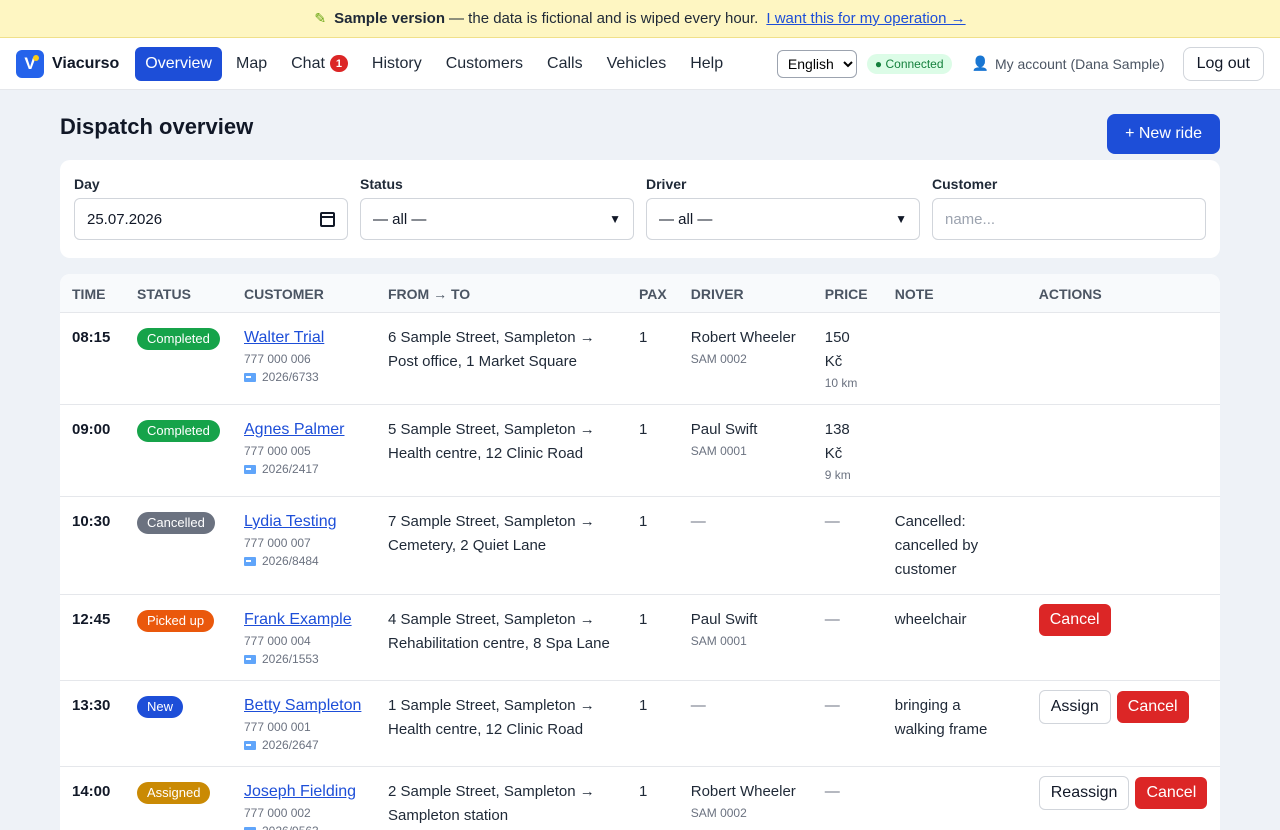 The image size is (1280, 830). What do you see at coordinates (157, 126) in the screenshot?
I see `page-title: Dispatch overview` at bounding box center [157, 126].